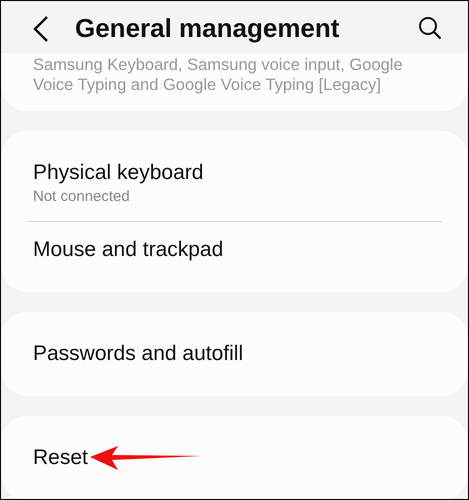 The width and height of the screenshot is (469, 500). What do you see at coordinates (207, 28) in the screenshot?
I see `page-title: General management` at bounding box center [207, 28].